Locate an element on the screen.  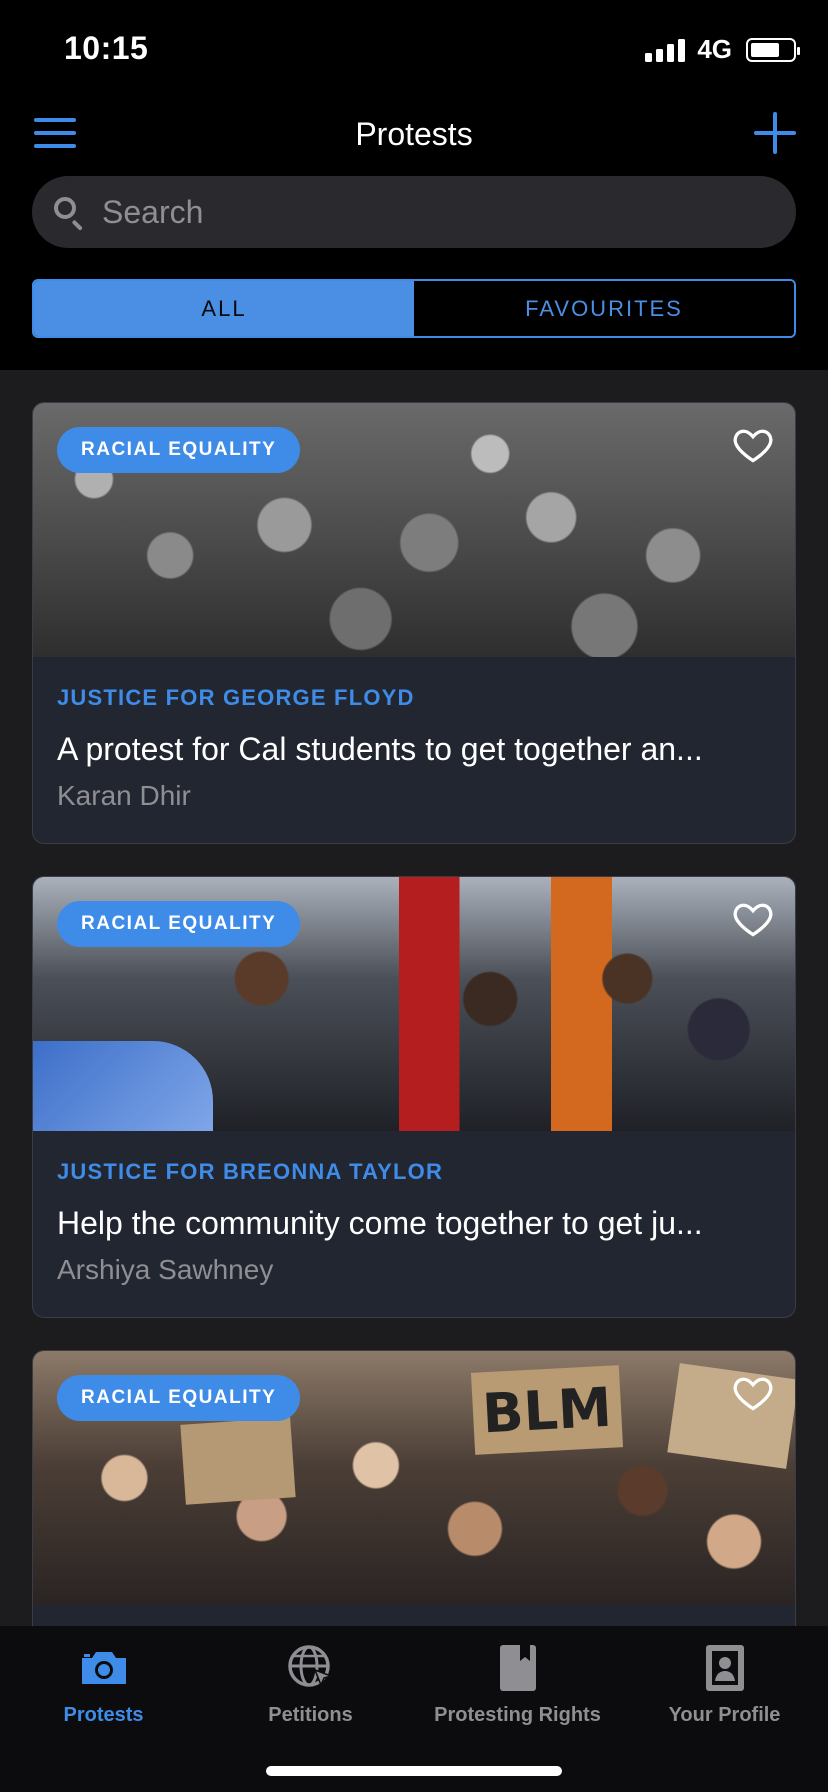
filter-segmented-control: ALL FAVOURITES is located at coordinates (414, 308).